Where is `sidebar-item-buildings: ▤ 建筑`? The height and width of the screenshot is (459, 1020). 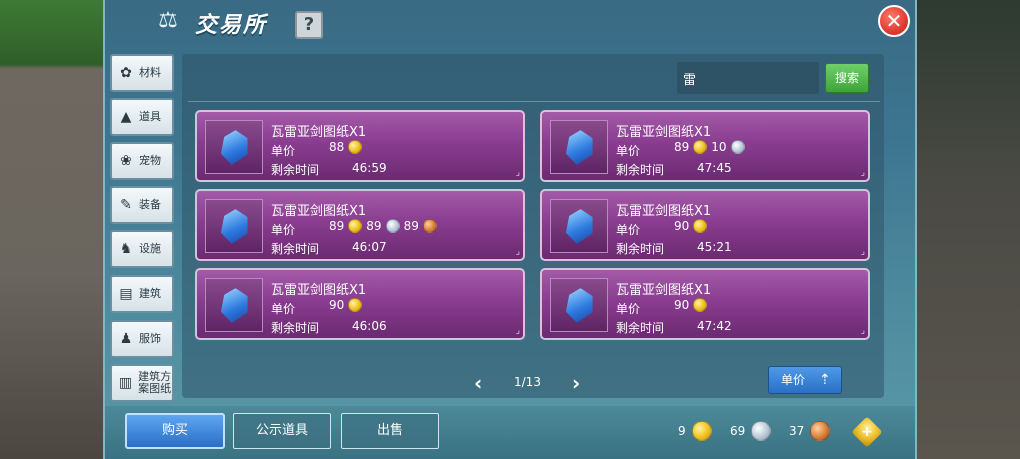 sidebar-item-buildings: ▤ 建筑 is located at coordinates (142, 294).